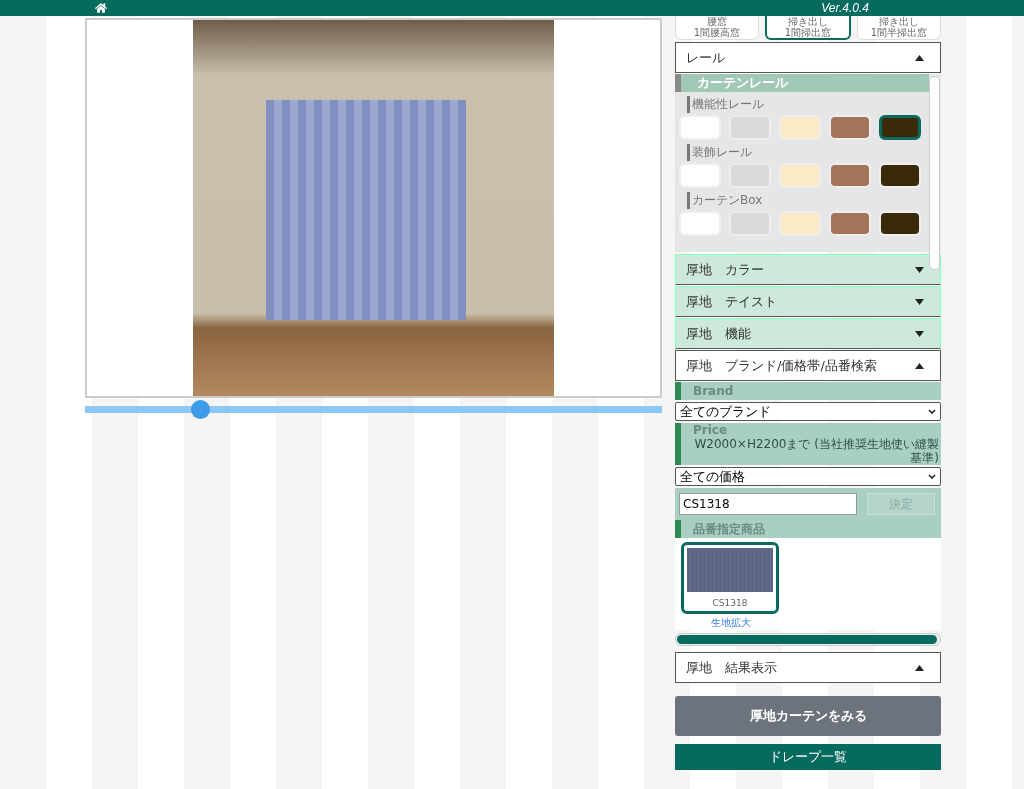  What do you see at coordinates (808, 57) in the screenshot?
I see `accordion-header: レール` at bounding box center [808, 57].